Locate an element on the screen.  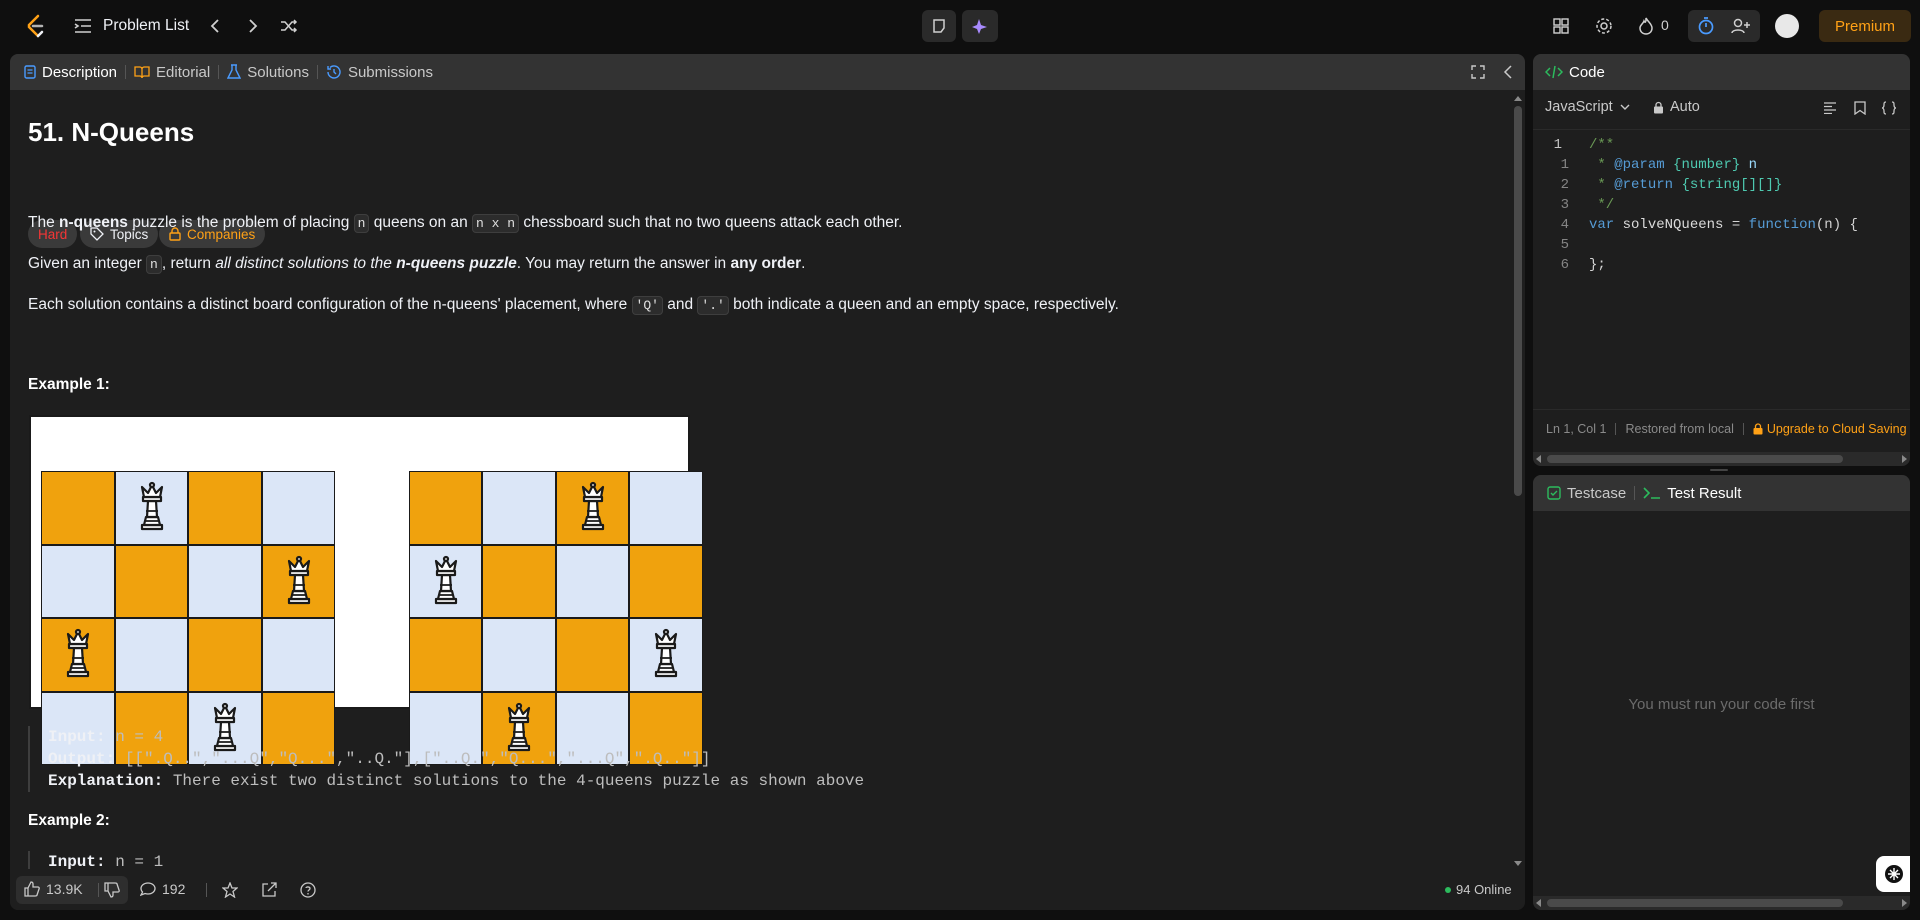
queen-icon is located at coordinates (593, 507).